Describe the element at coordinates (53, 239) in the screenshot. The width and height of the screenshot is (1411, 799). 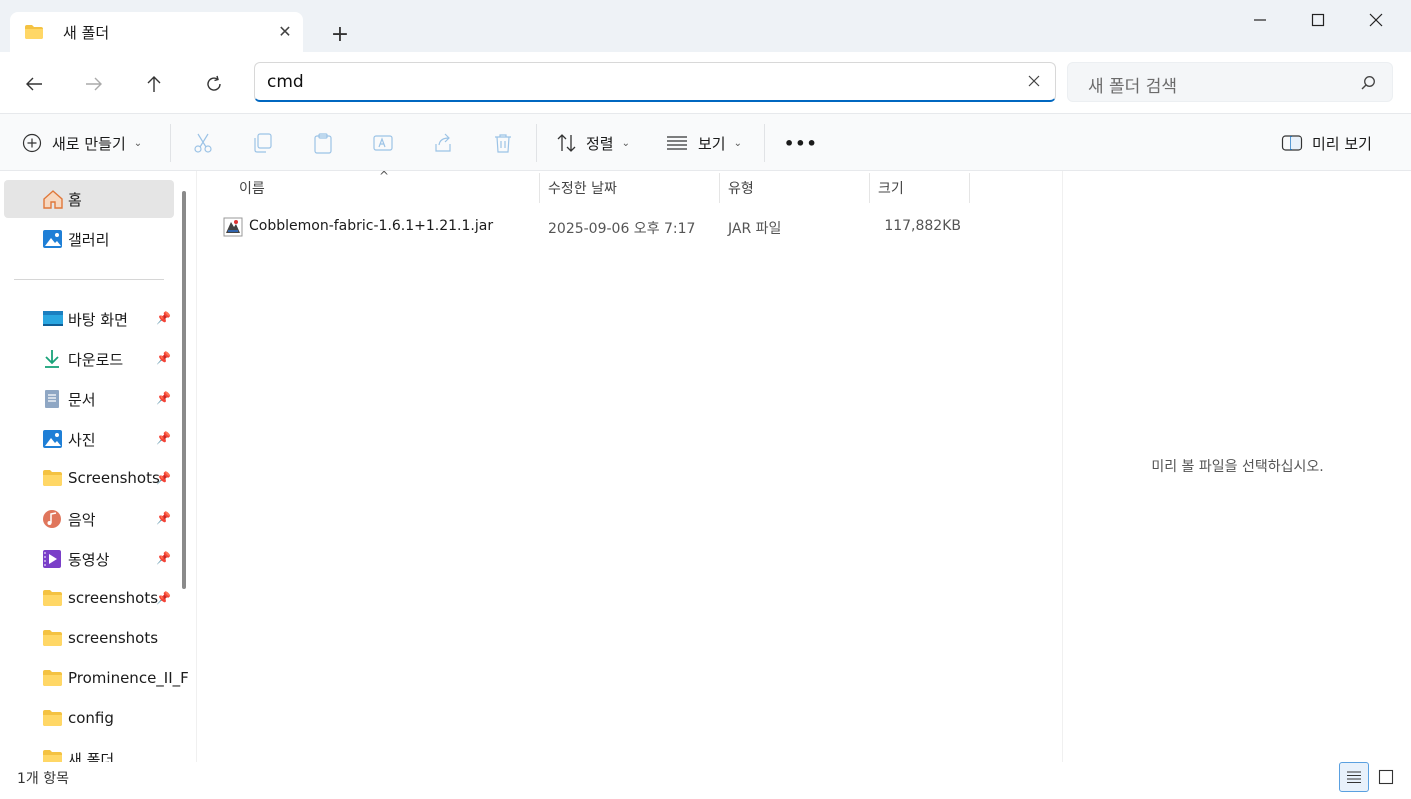
I see `gallery-icon` at that location.